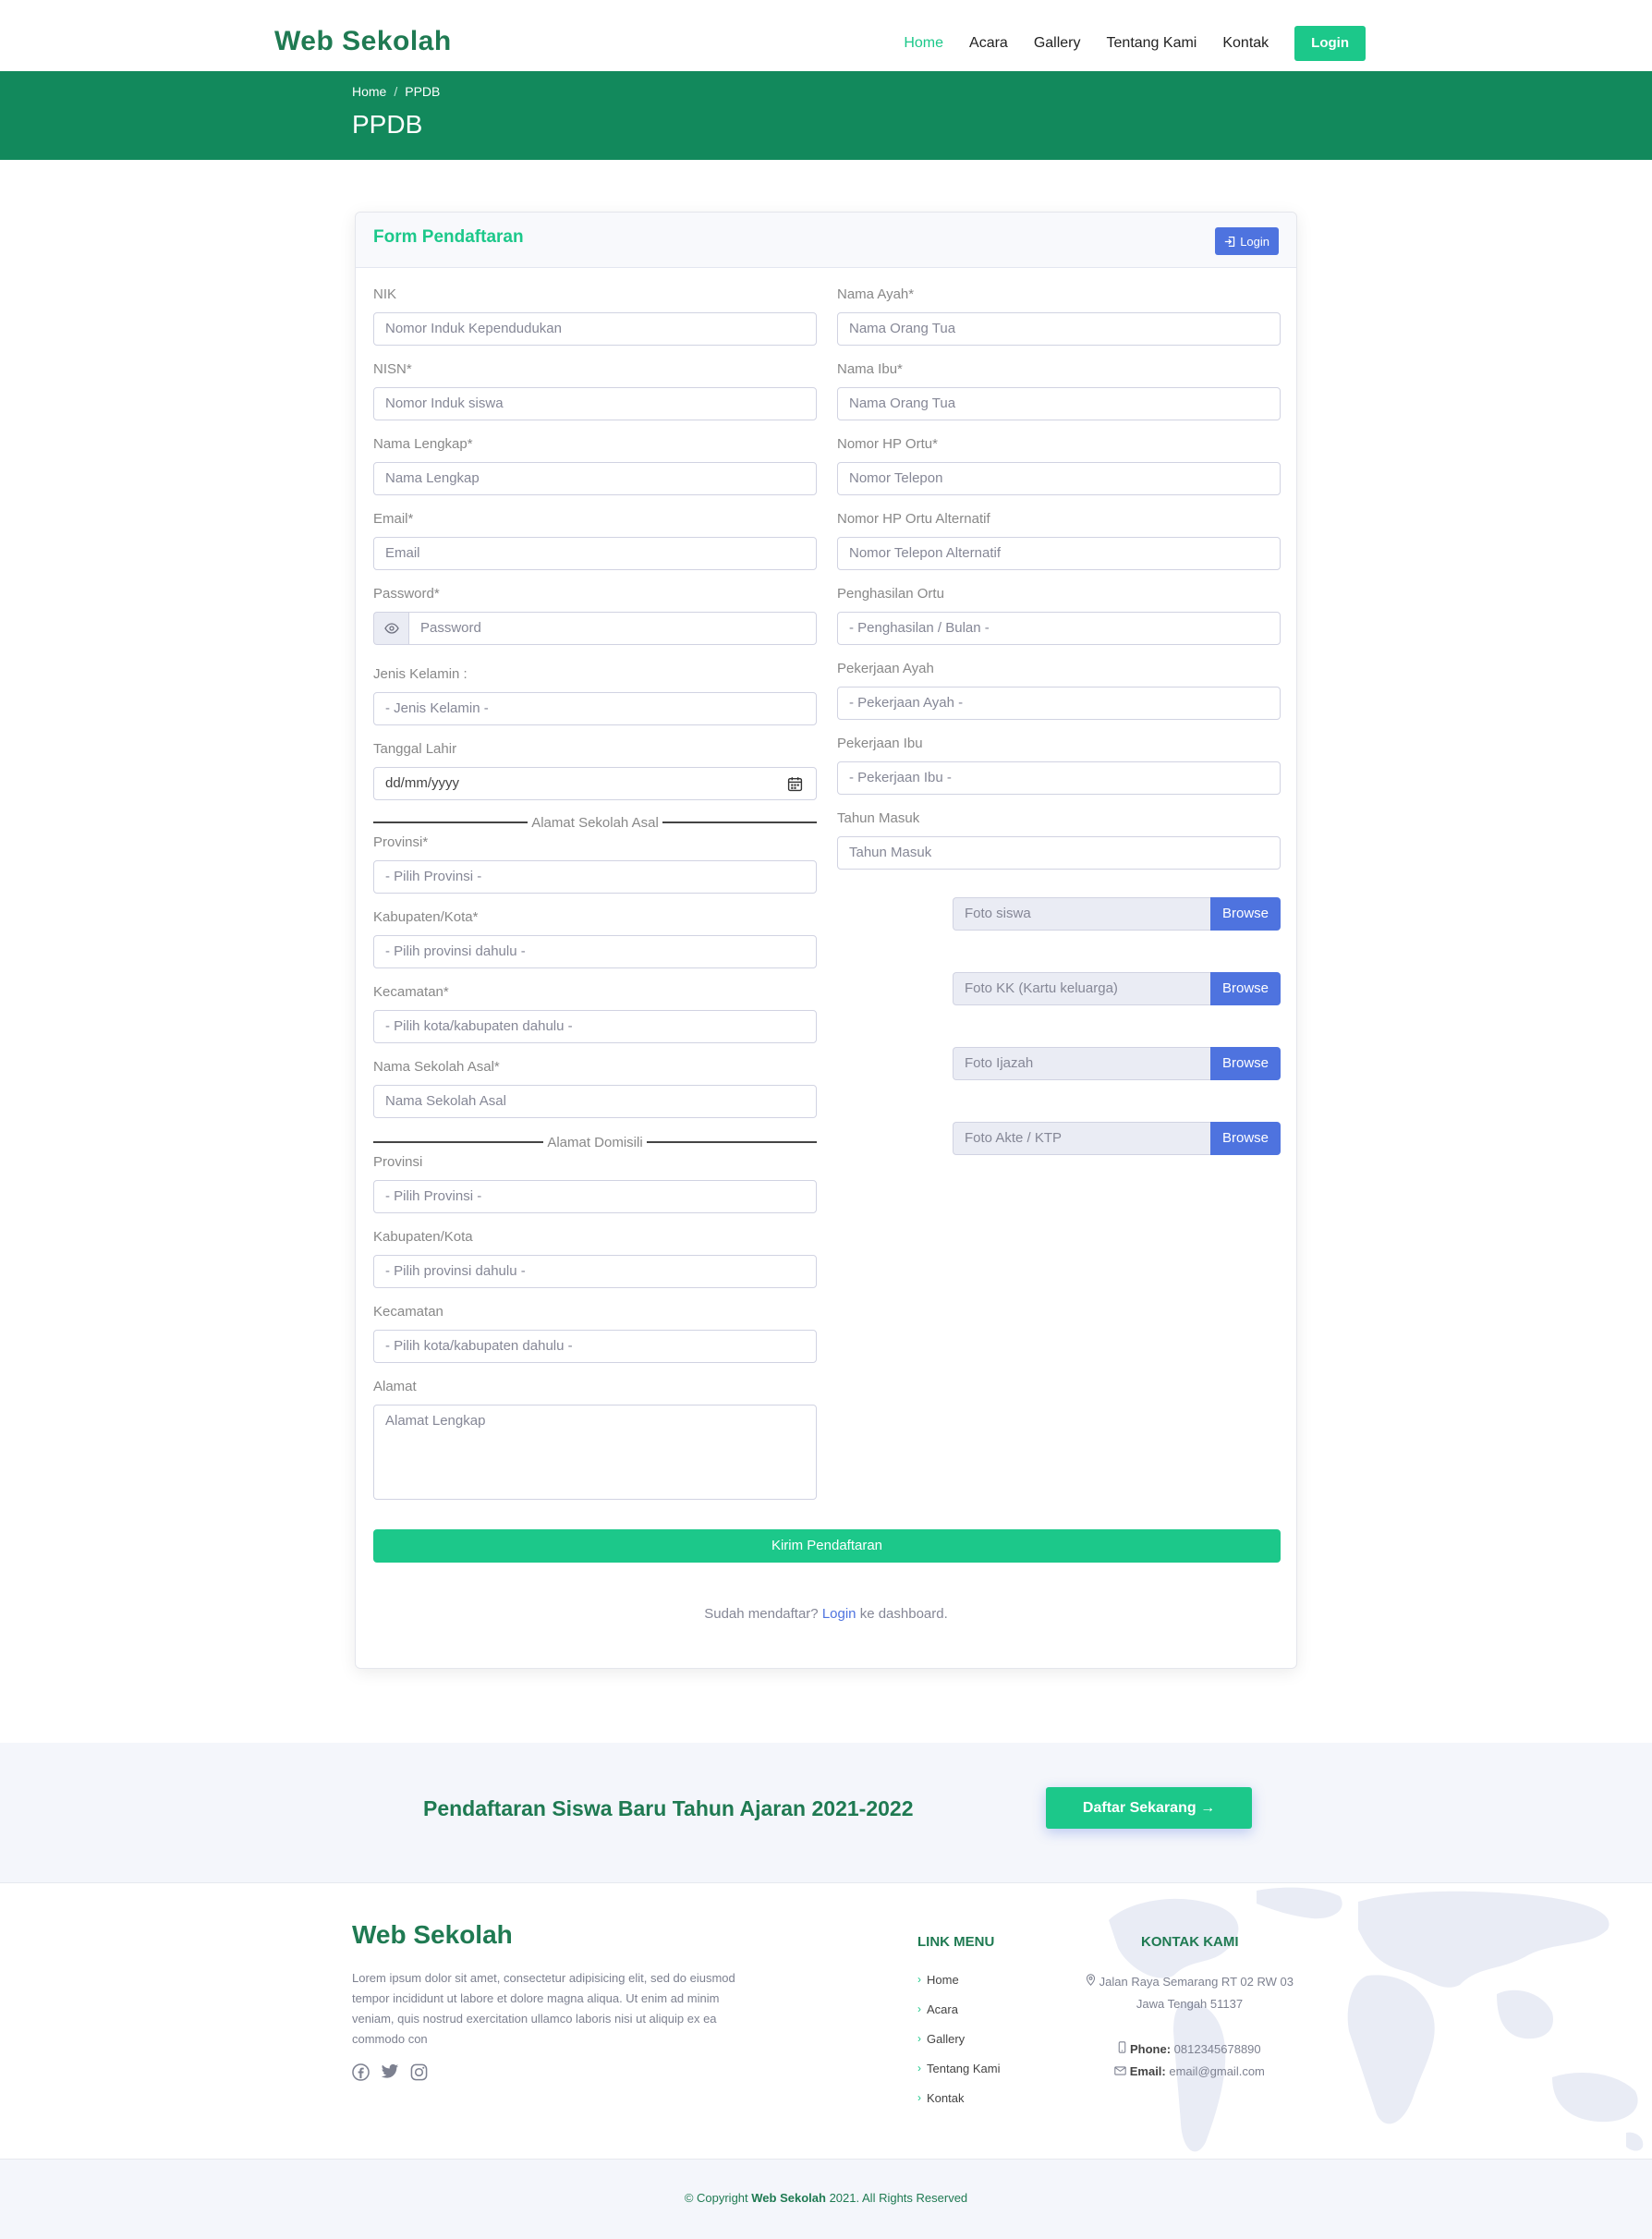  I want to click on kecamatan-sekolah-label: Kecamatan*, so click(411, 992).